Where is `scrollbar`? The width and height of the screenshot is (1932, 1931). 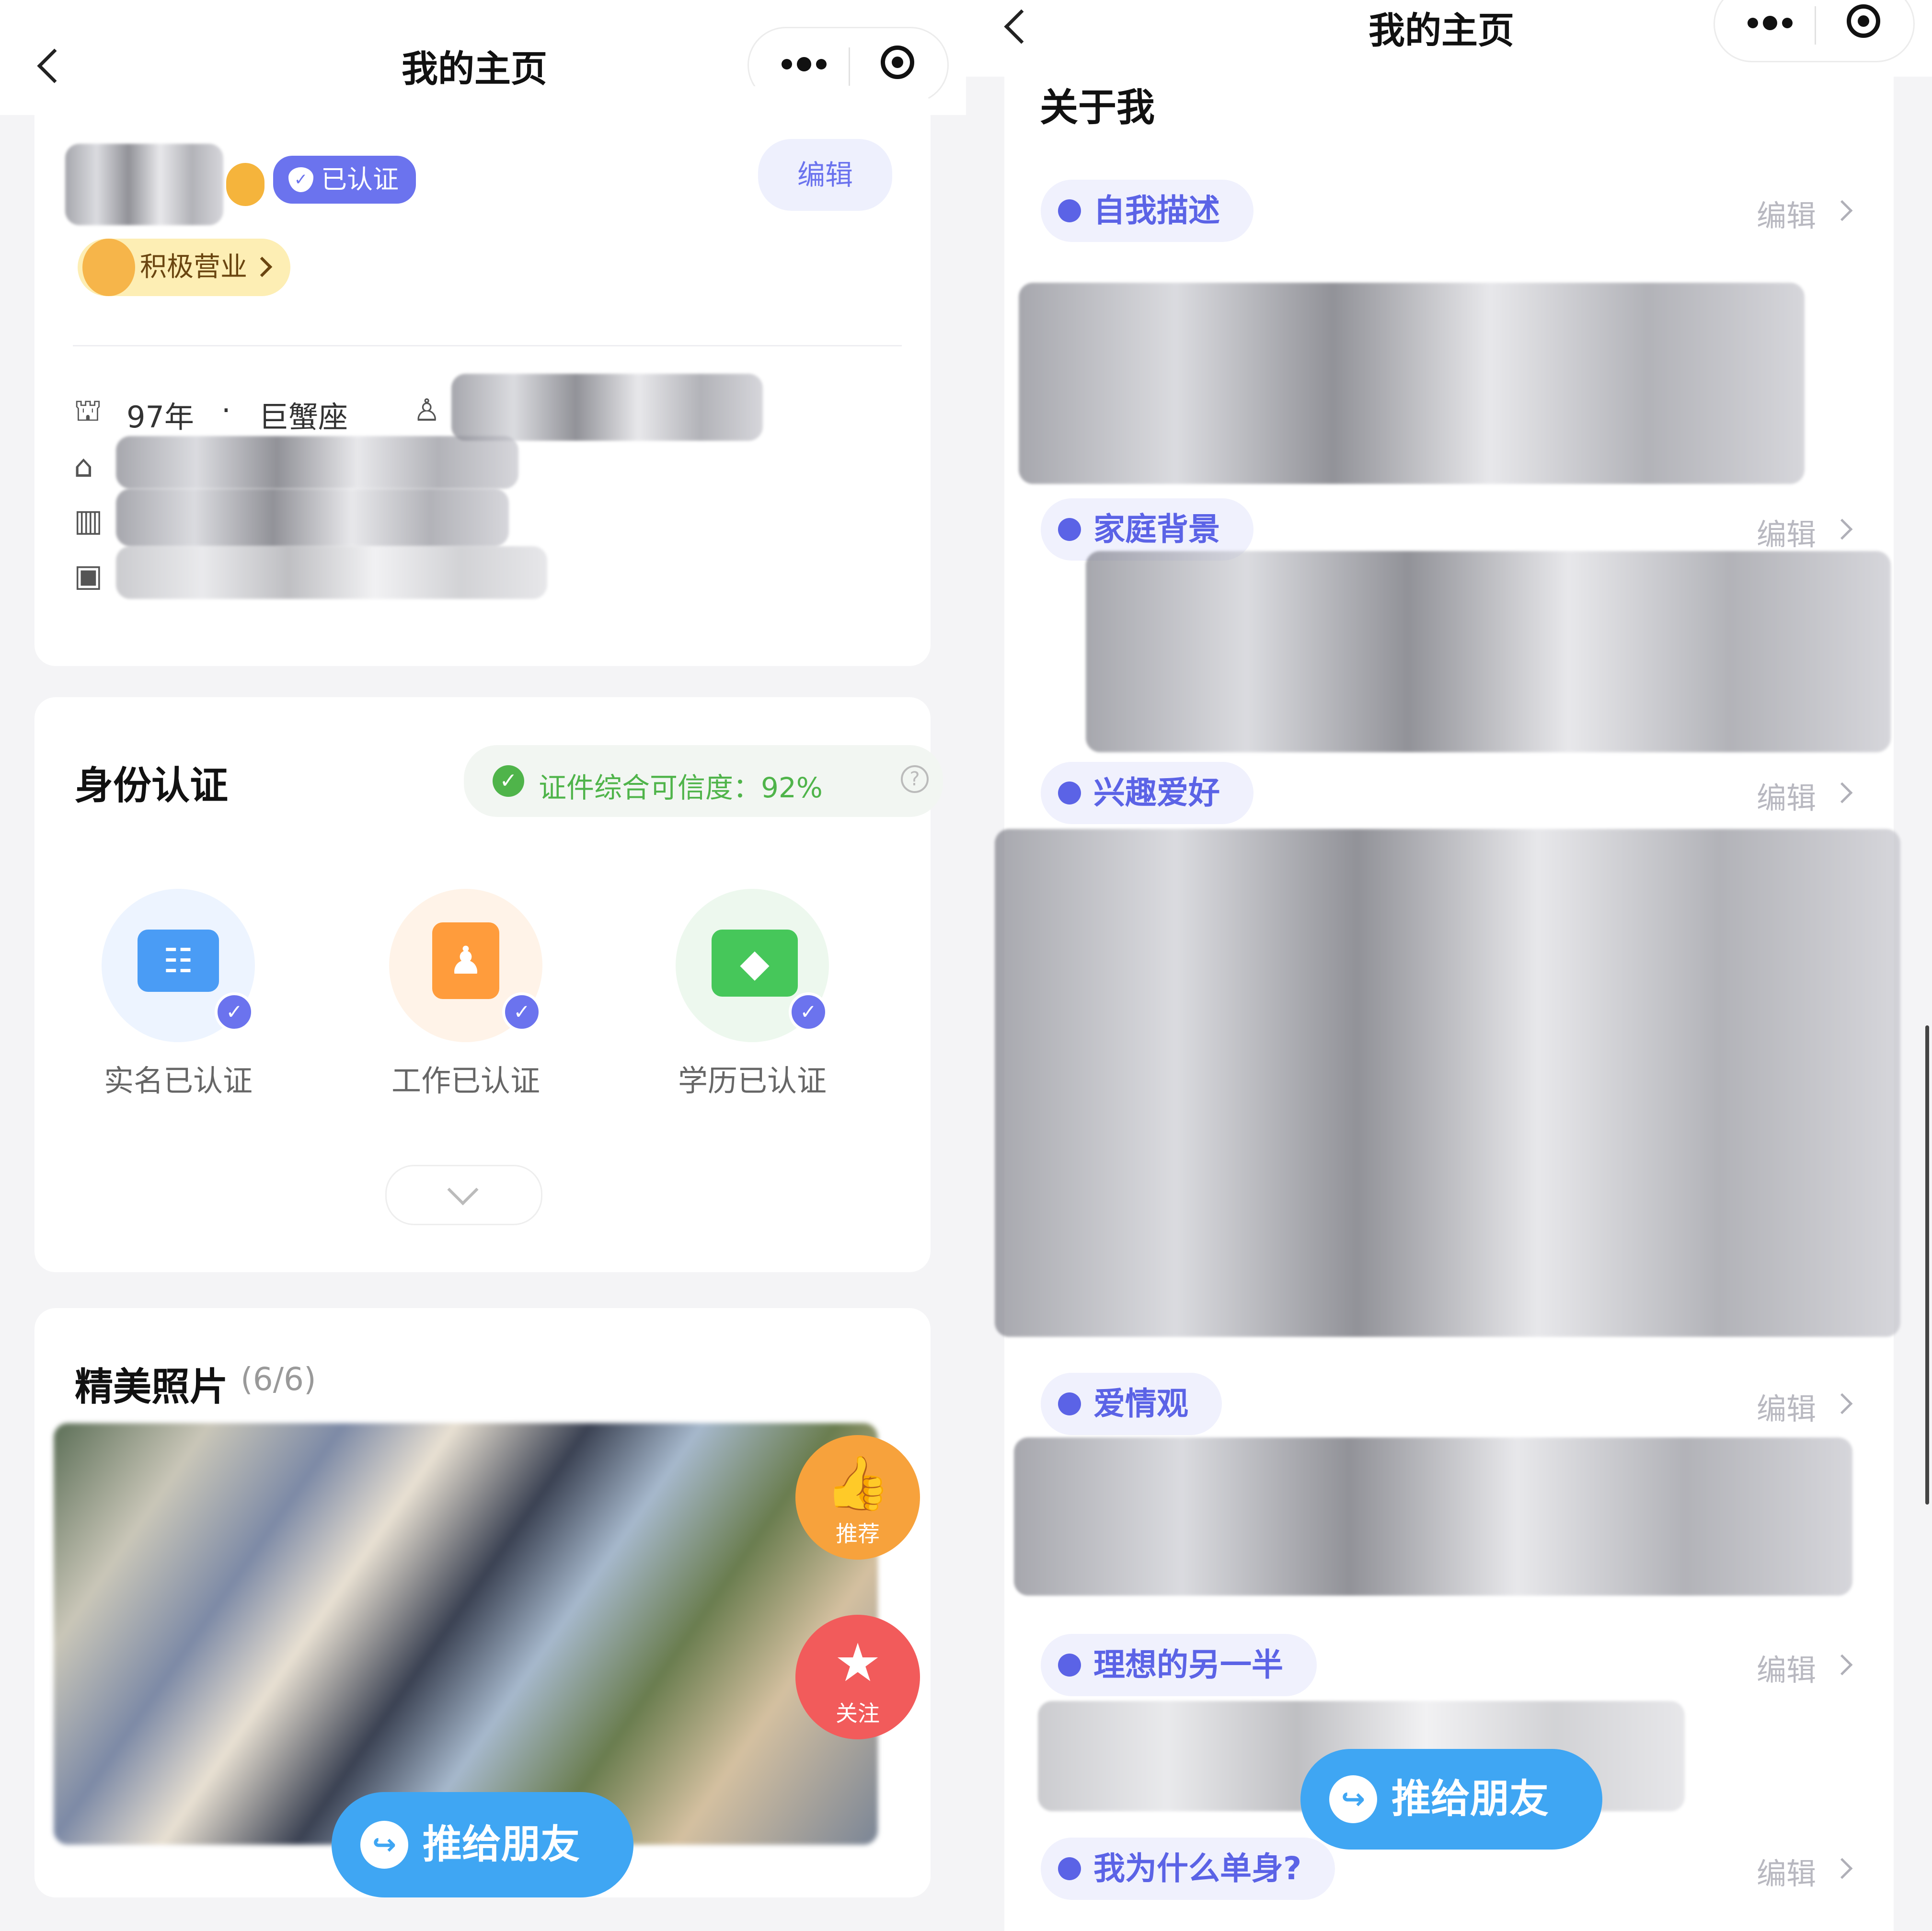 scrollbar is located at coordinates (1927, 1265).